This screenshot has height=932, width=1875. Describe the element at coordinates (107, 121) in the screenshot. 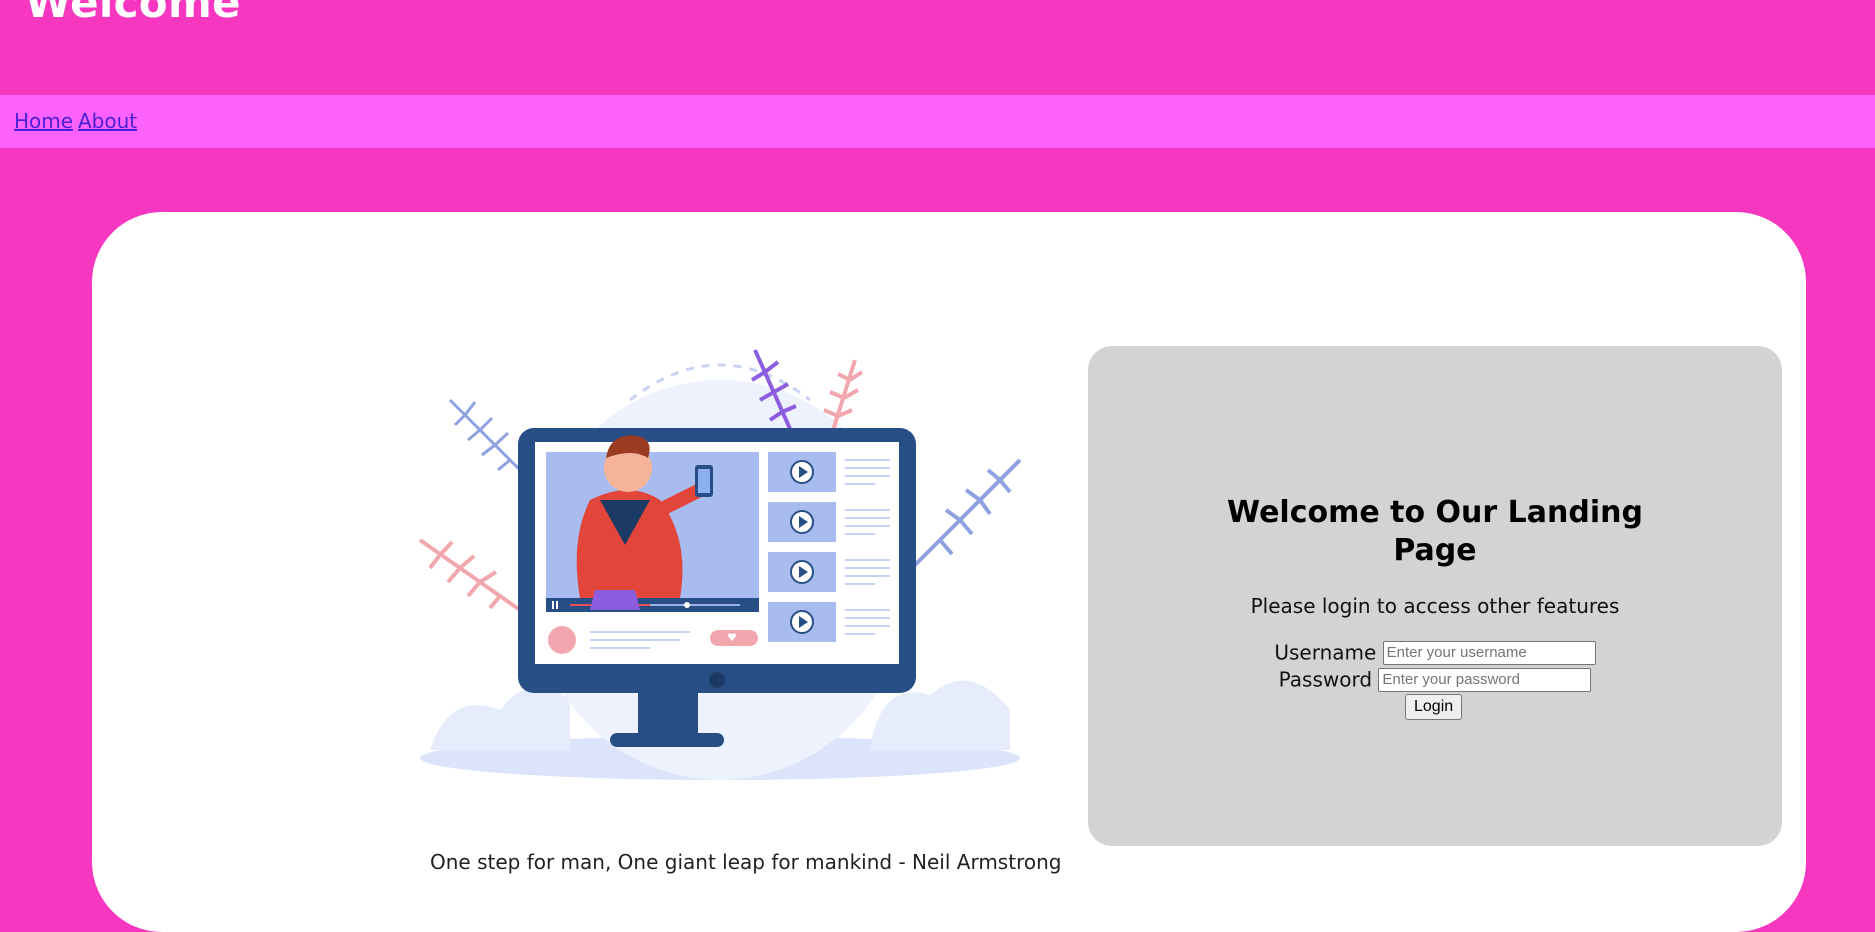

I see `nav-link-about: About` at that location.